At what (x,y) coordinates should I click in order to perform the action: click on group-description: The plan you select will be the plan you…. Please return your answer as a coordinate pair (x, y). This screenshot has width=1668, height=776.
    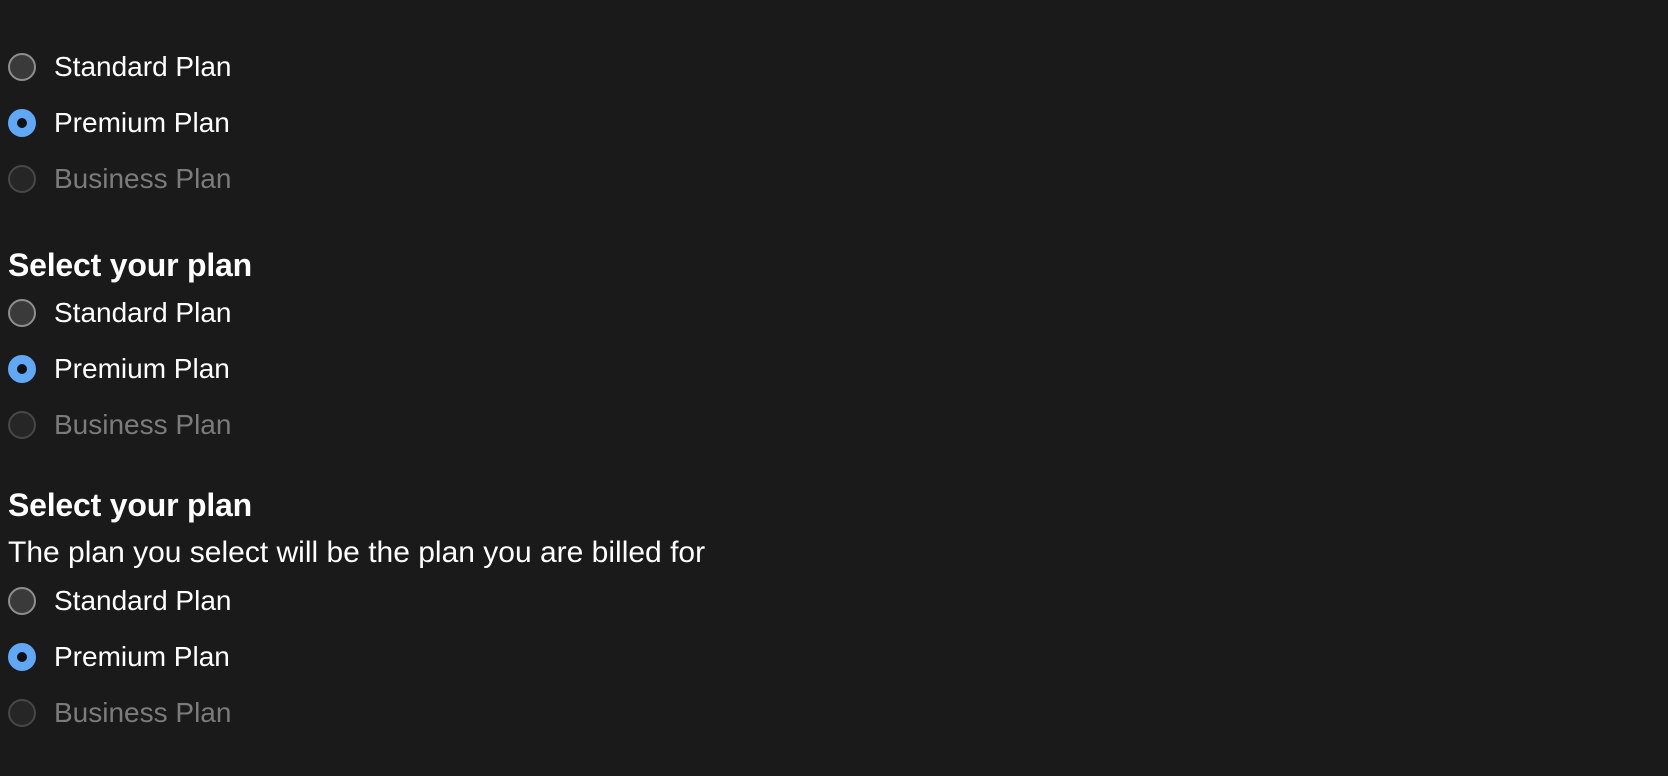
    Looking at the image, I should click on (357, 552).